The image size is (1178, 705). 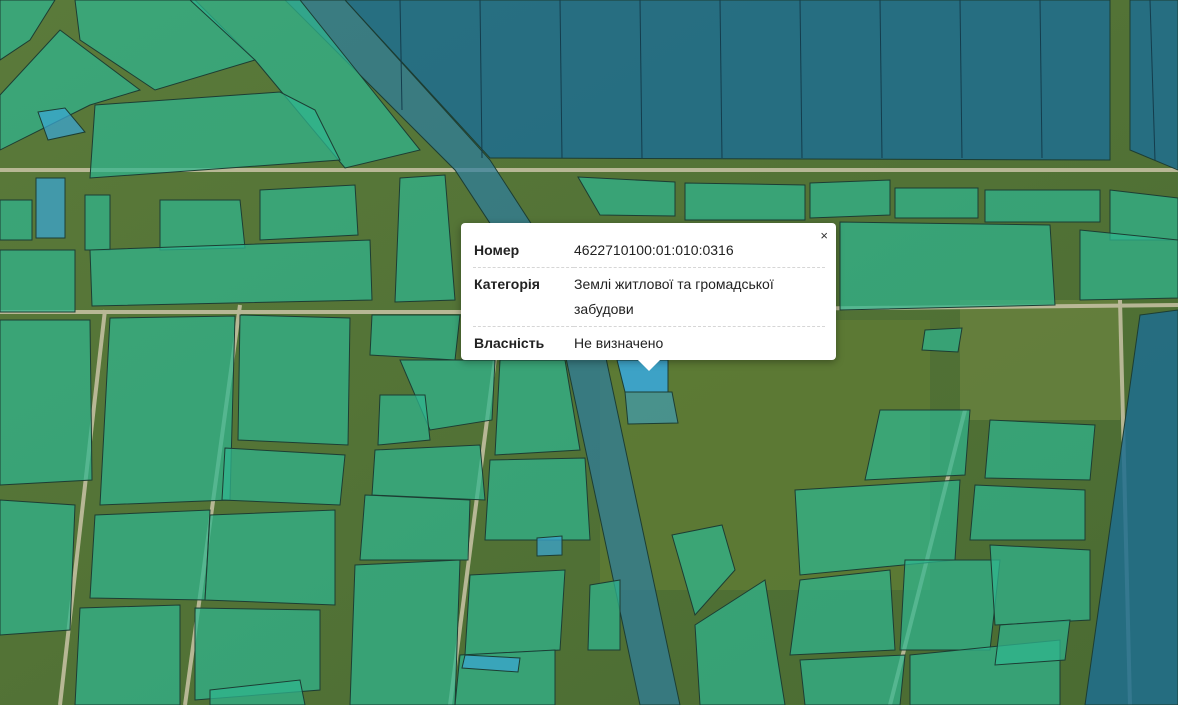 What do you see at coordinates (507, 284) in the screenshot?
I see `info-label-category: Категорія` at bounding box center [507, 284].